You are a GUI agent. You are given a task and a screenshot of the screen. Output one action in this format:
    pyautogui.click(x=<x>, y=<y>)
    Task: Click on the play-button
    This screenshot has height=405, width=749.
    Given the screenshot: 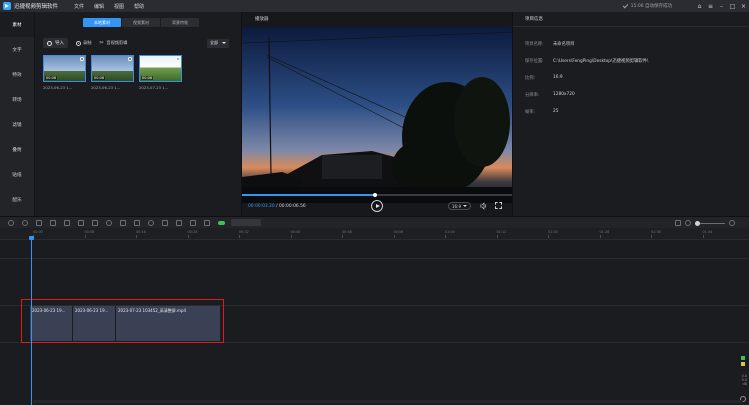 What is the action you would take?
    pyautogui.click(x=377, y=206)
    